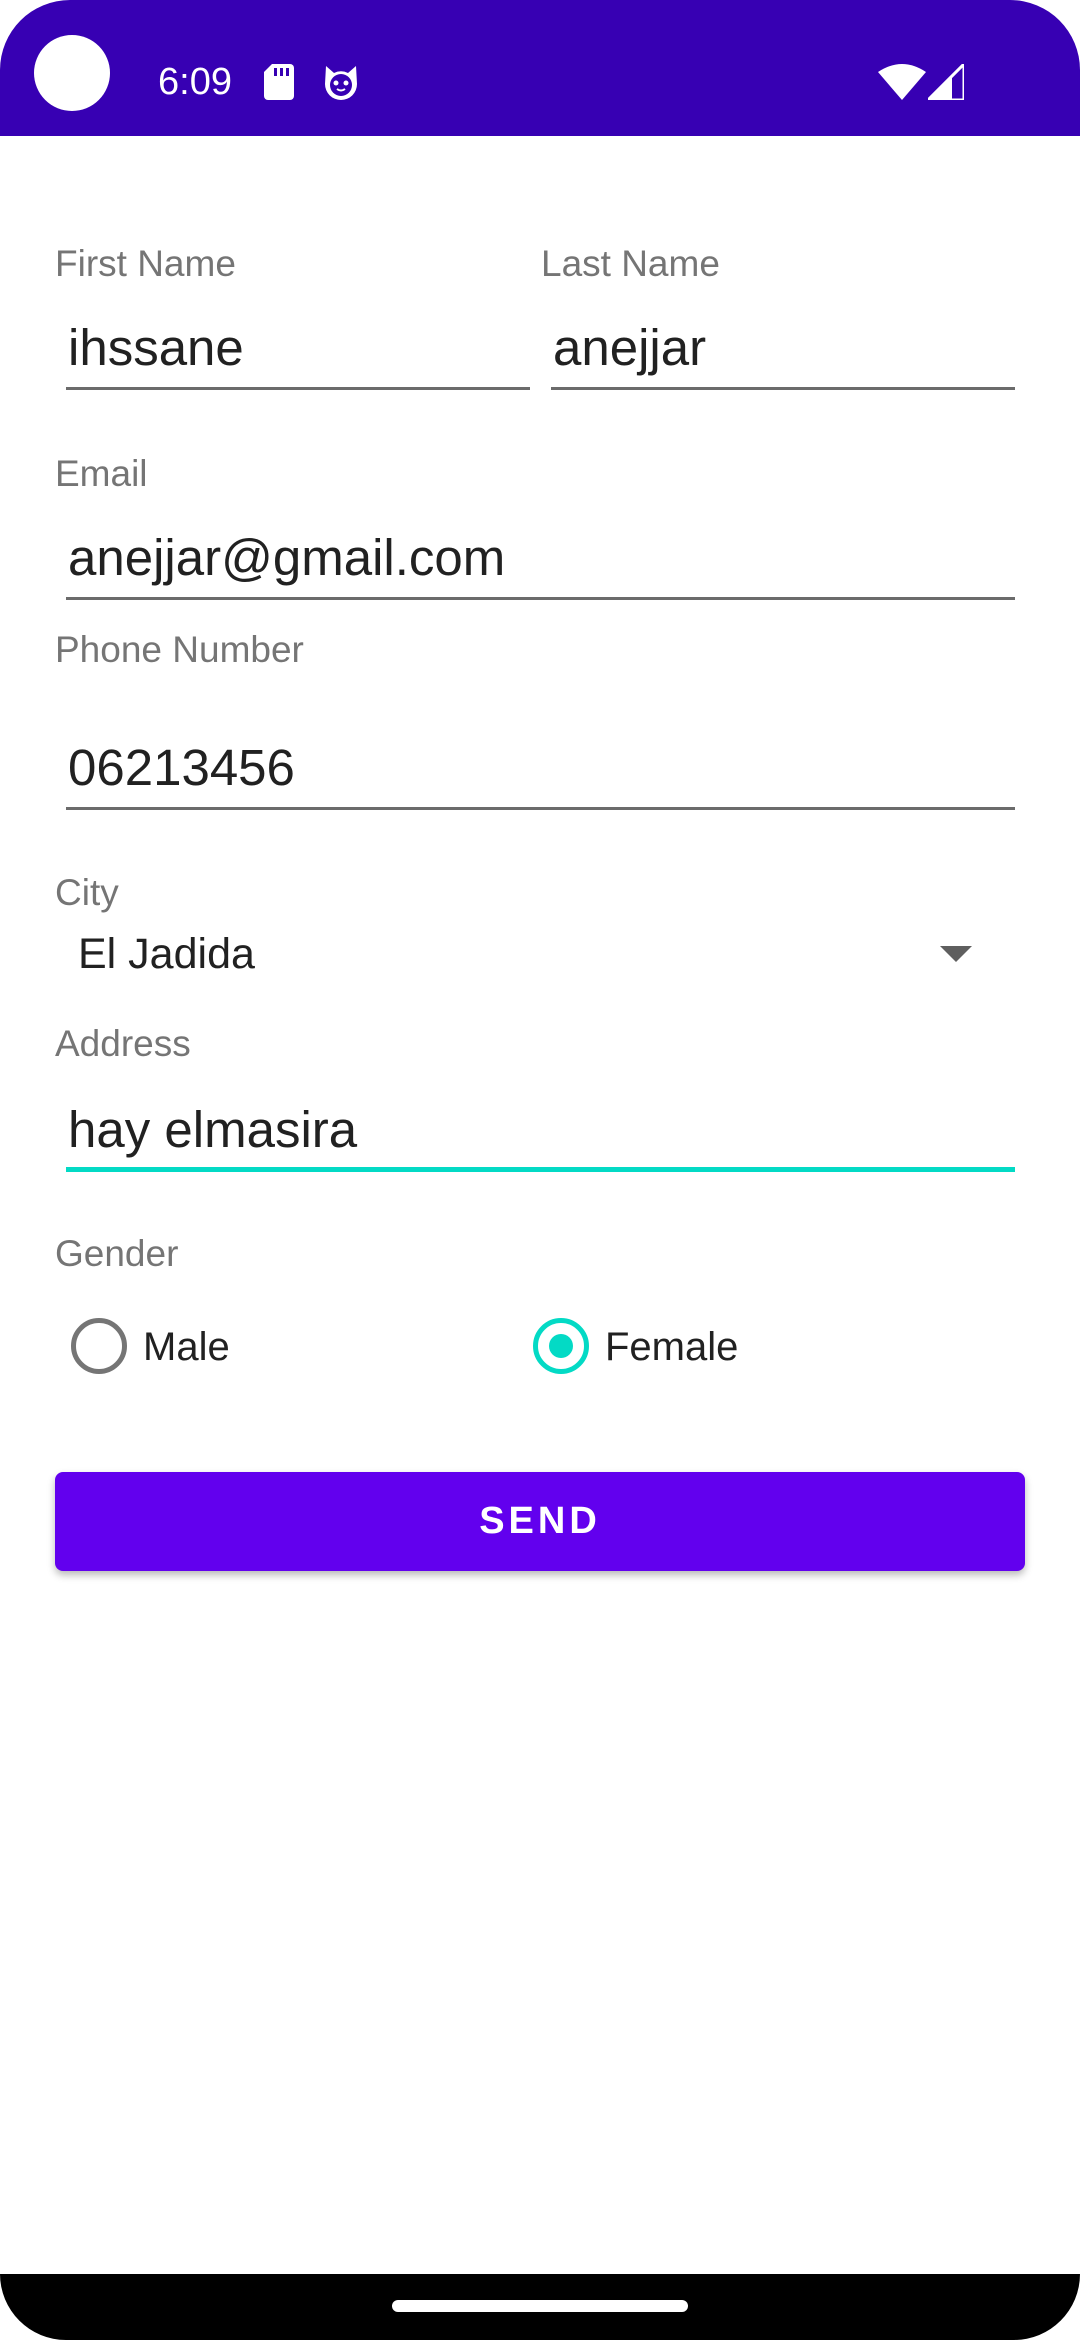 This screenshot has width=1080, height=2340. I want to click on gender-female-label: Female, so click(672, 1347).